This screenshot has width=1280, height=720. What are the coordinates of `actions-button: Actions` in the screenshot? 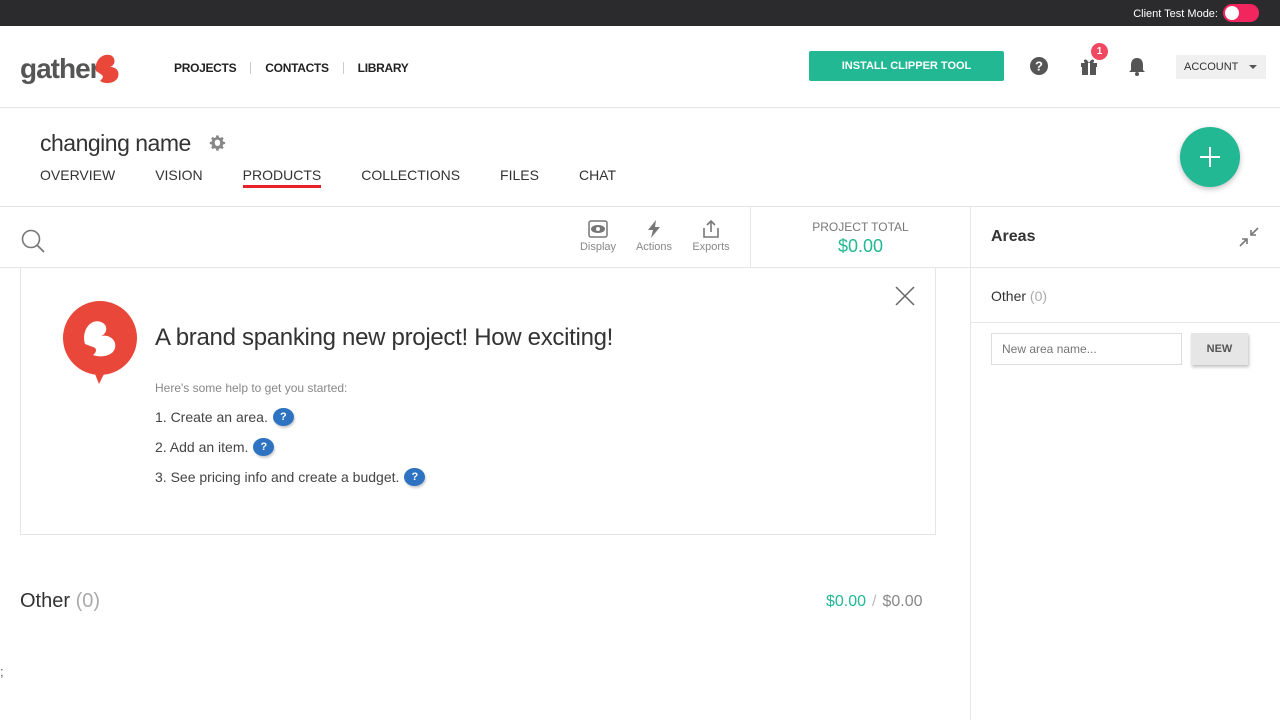 It's located at (654, 236).